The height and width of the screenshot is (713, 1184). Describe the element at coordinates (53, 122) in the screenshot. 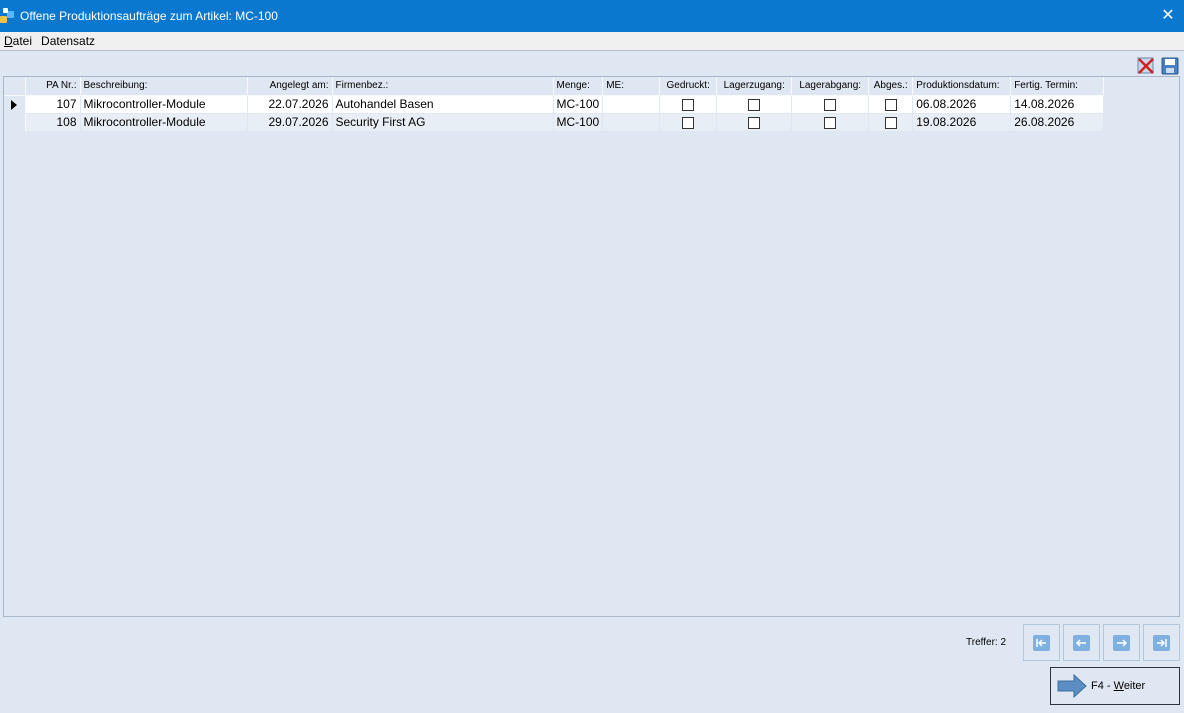

I see `cell-pa-nr: 108` at that location.